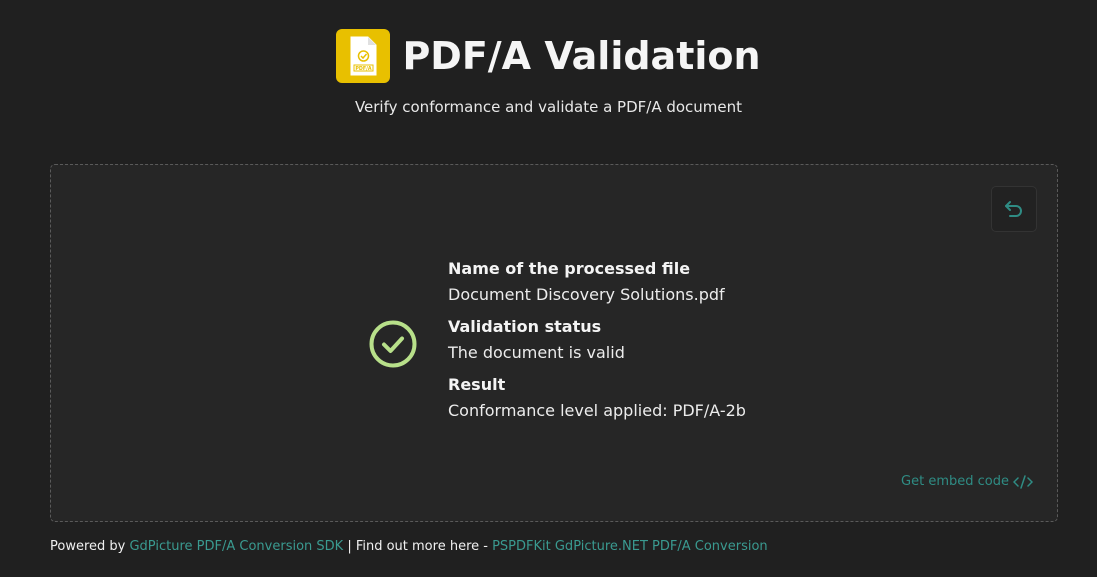  I want to click on reset-button, so click(1014, 209).